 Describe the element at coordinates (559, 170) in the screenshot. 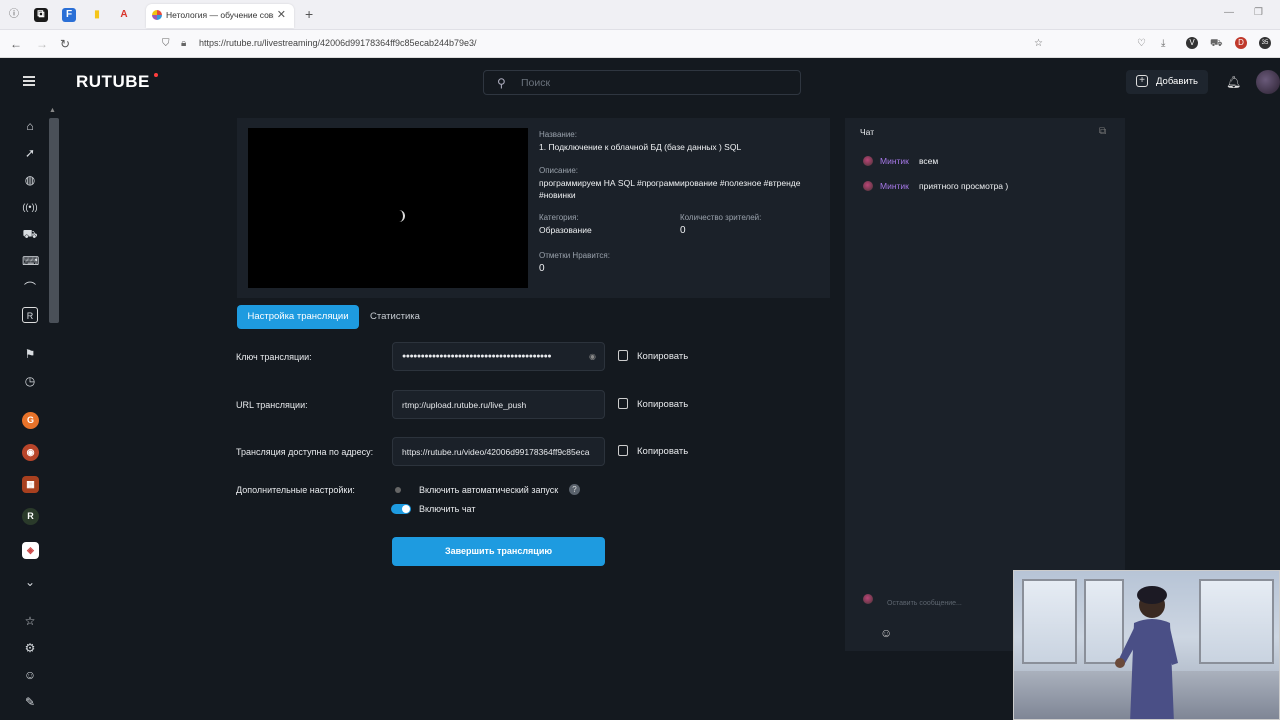

I see `description-label: Описание:` at that location.